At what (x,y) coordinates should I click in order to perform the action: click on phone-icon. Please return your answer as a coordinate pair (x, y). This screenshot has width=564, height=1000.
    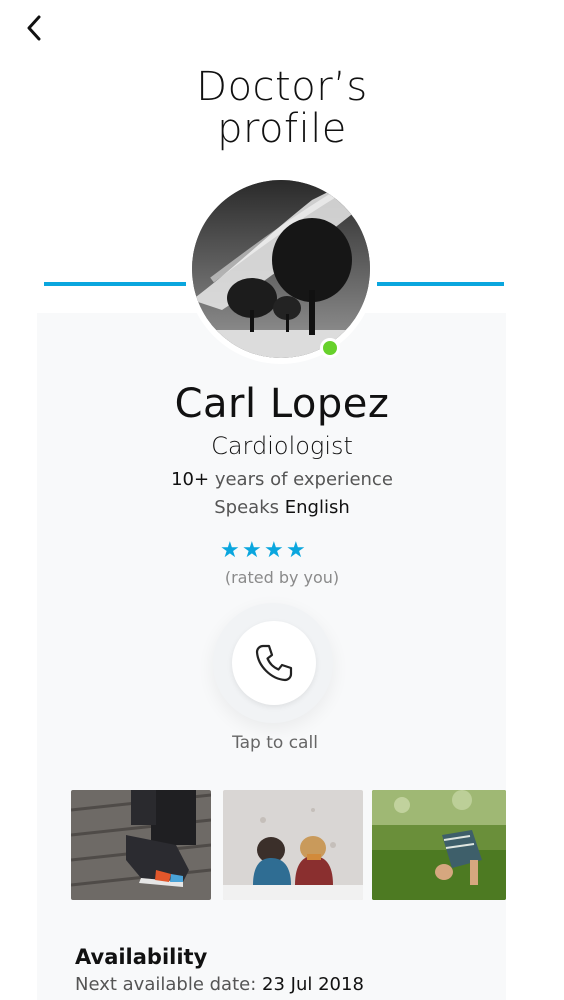
    Looking at the image, I should click on (274, 663).